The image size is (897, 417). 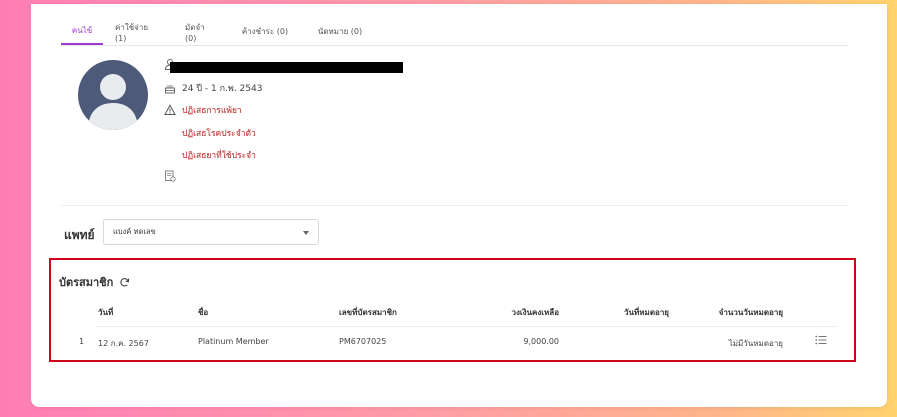 What do you see at coordinates (750, 312) in the screenshot?
I see `column-header-days-to-expiry: จำนวนวันหมดอายุ` at bounding box center [750, 312].